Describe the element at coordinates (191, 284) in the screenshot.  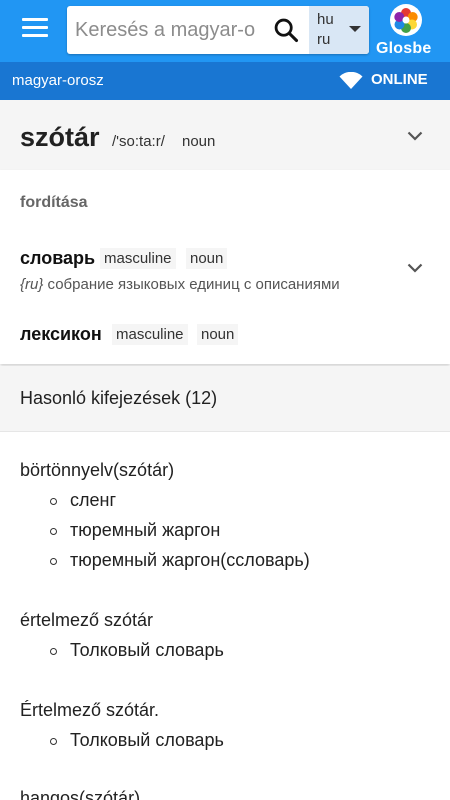
I see `example-text: собрание языковых единиц с описаниями` at that location.